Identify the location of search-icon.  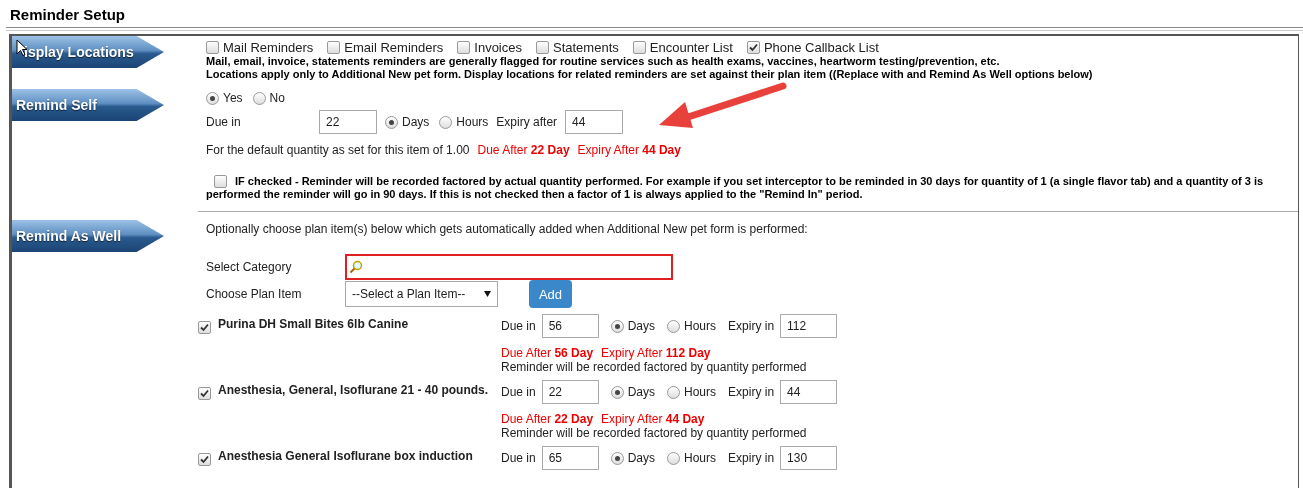
(356, 267).